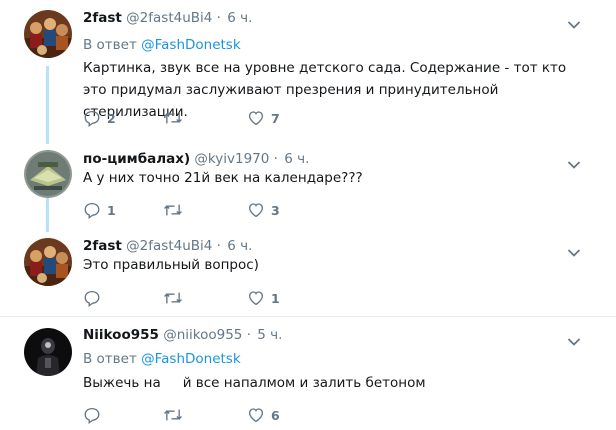 Image resolution: width=616 pixels, height=430 pixels. I want to click on tweet-text: Это правильный вопрос), so click(171, 265).